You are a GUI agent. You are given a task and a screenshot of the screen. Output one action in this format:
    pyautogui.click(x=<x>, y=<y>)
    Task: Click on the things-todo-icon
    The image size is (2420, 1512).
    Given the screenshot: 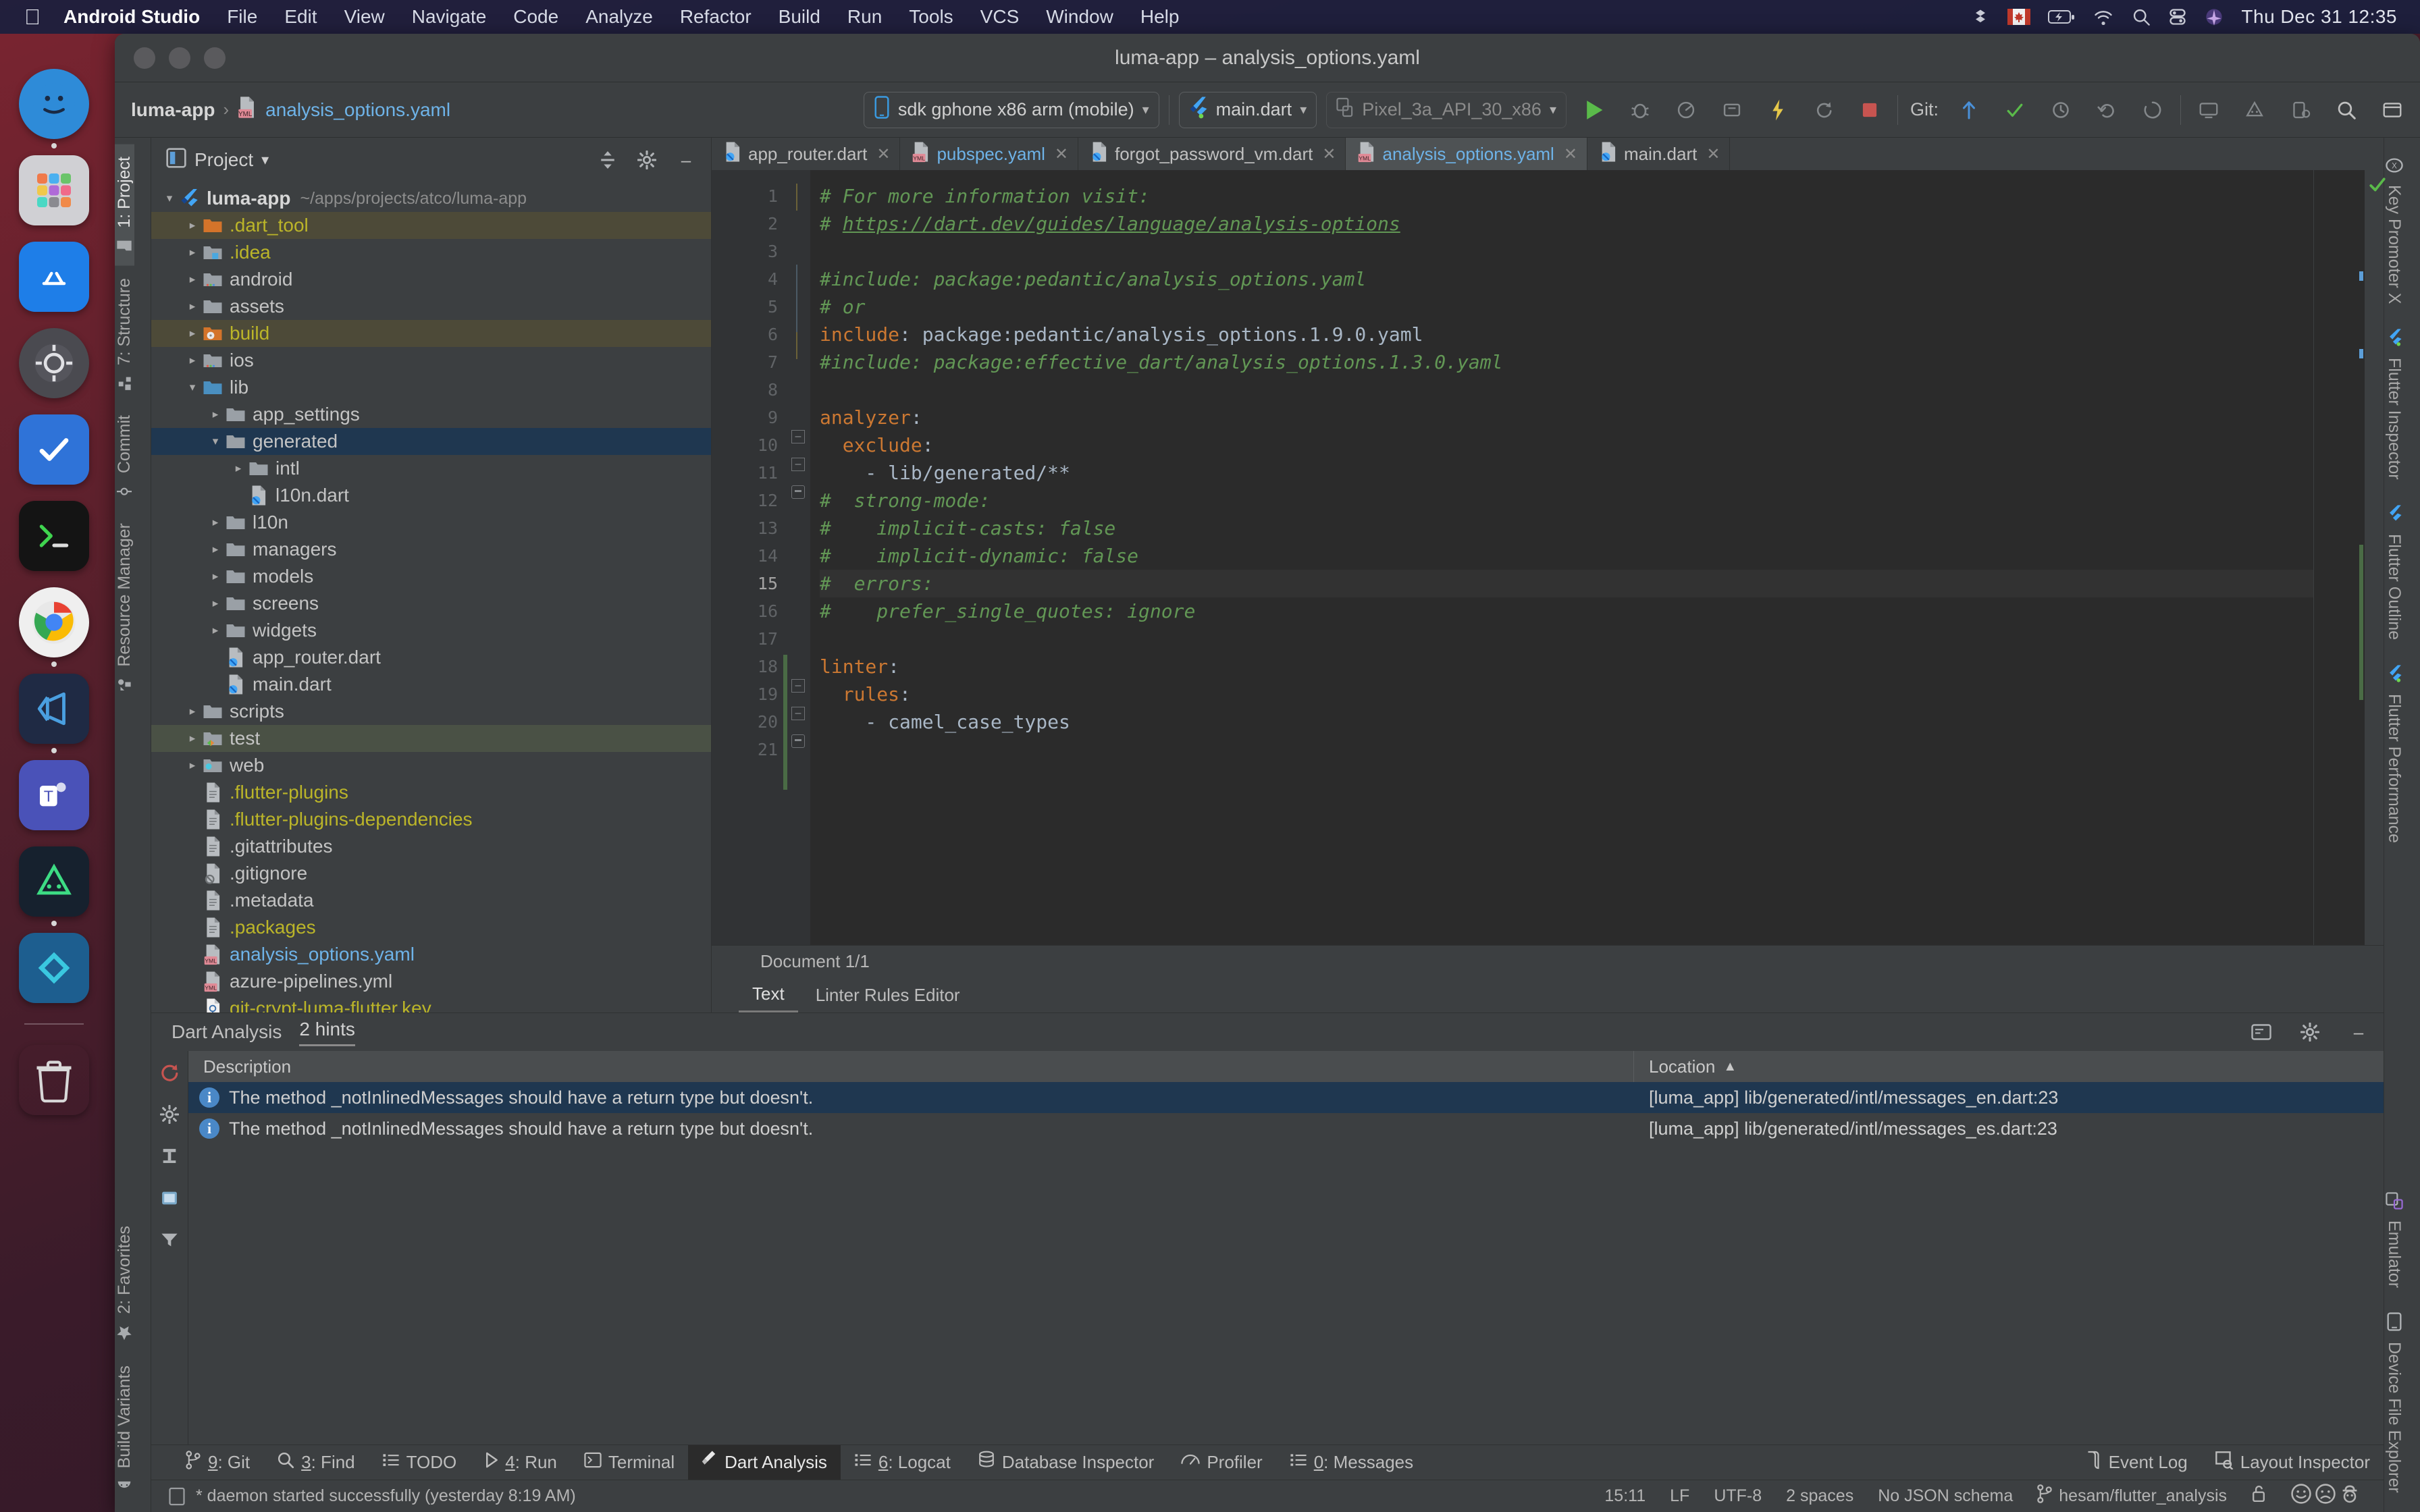 What is the action you would take?
    pyautogui.click(x=54, y=449)
    